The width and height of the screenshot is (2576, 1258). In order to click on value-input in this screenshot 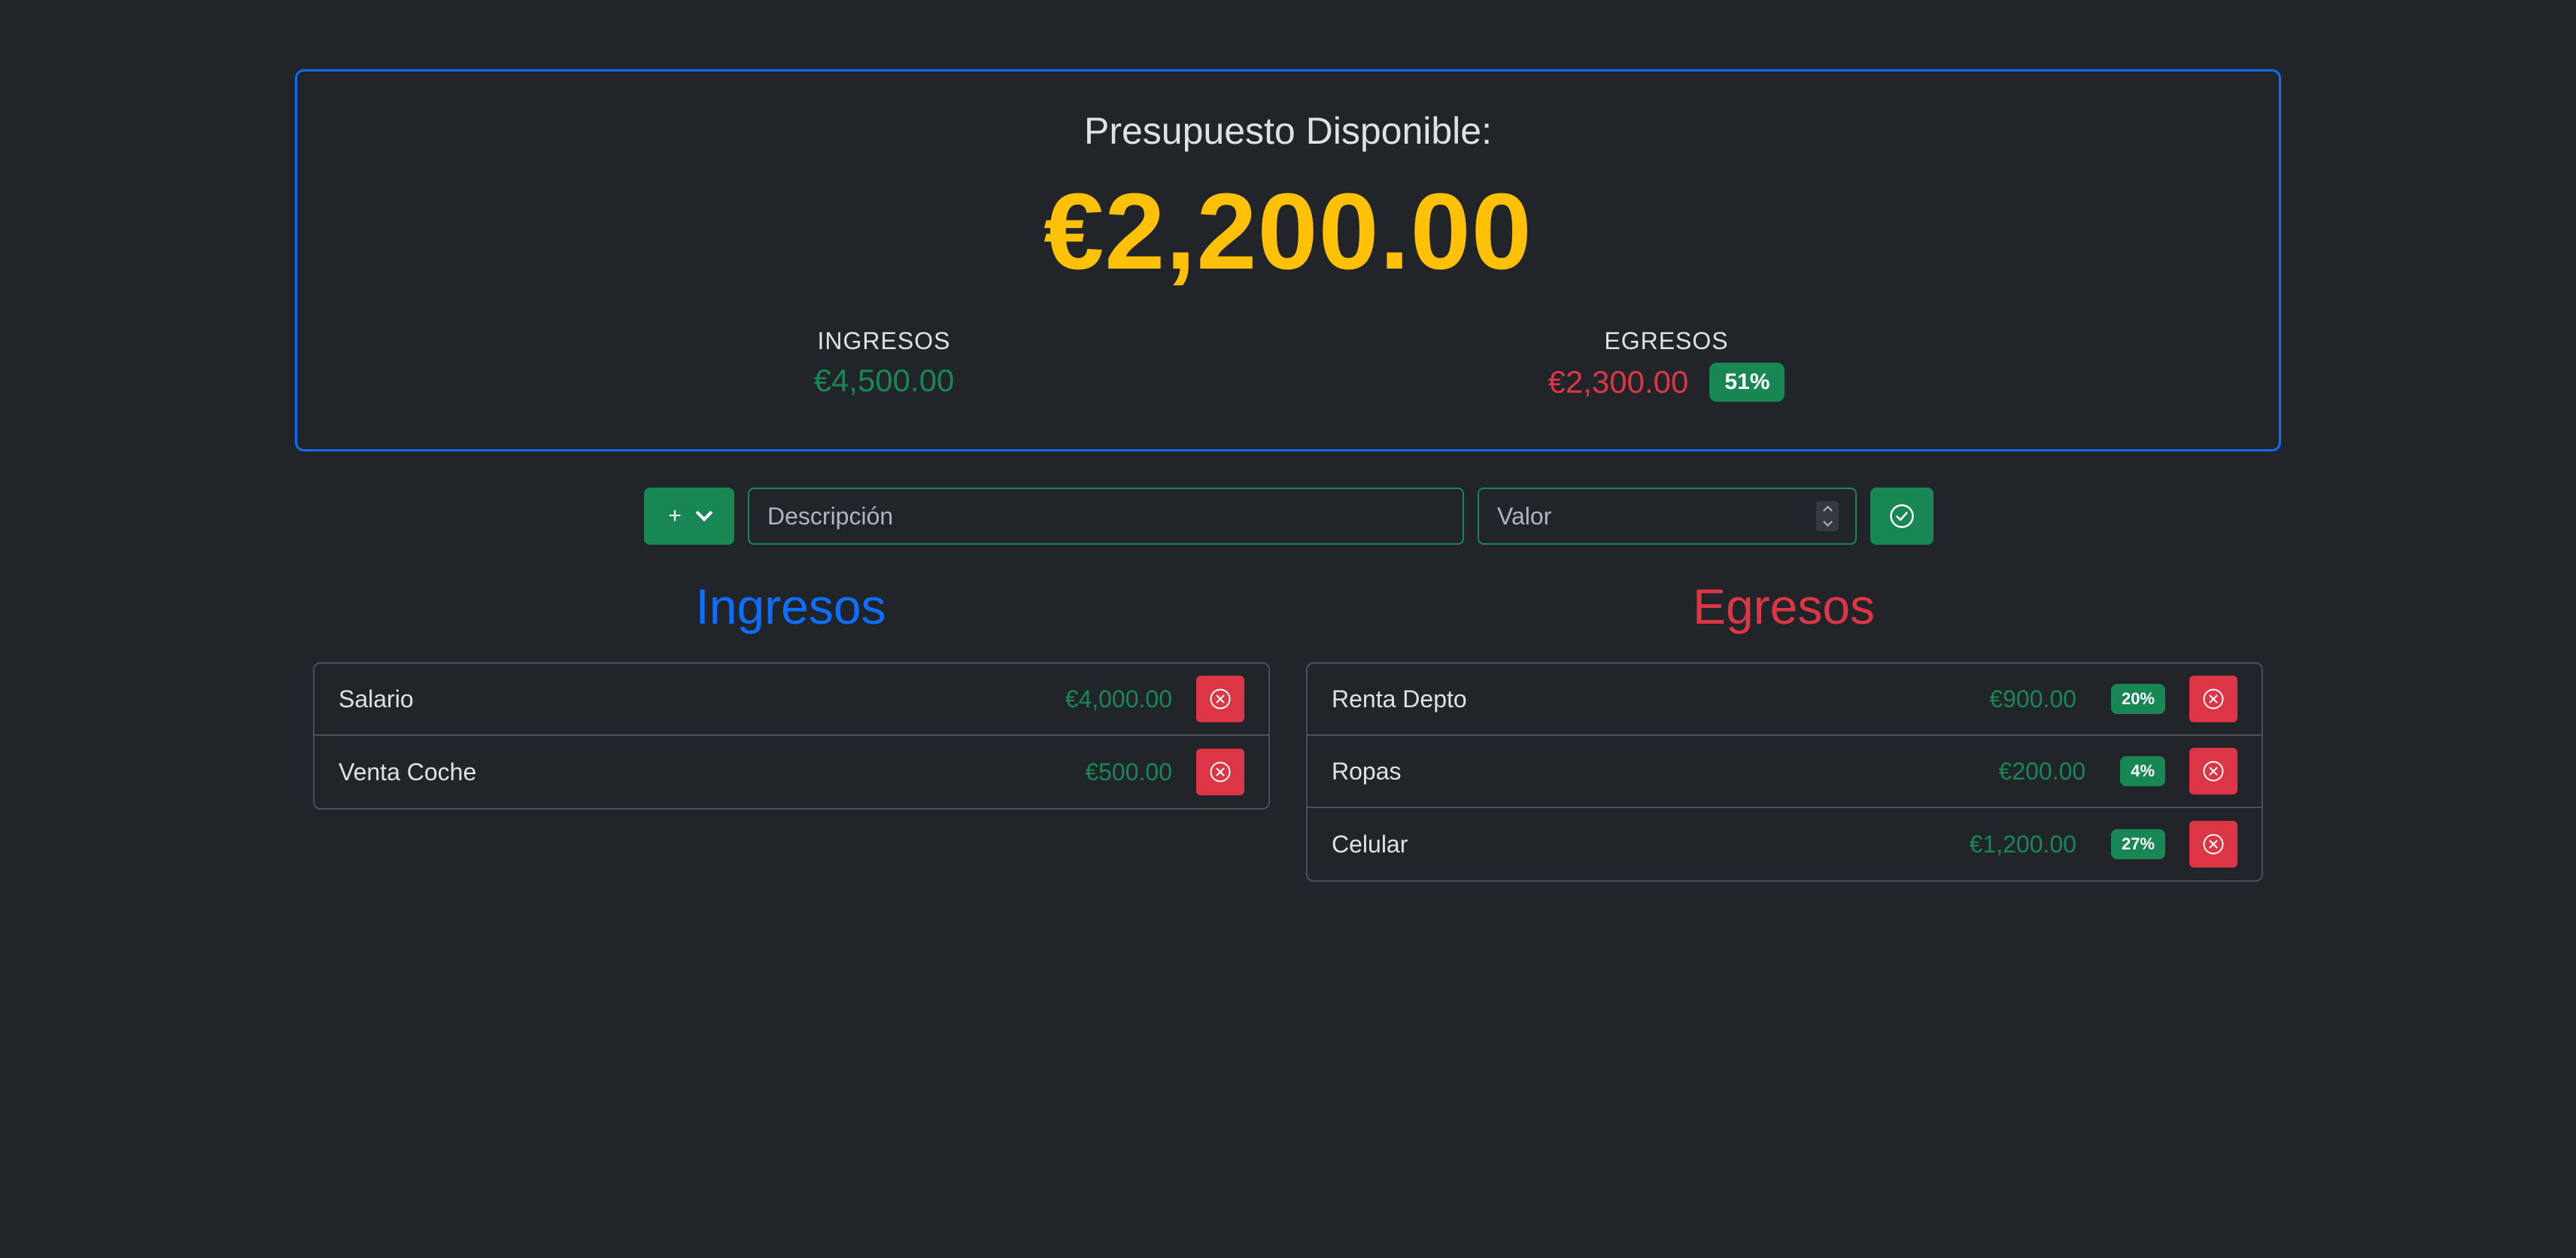, I will do `click(1668, 516)`.